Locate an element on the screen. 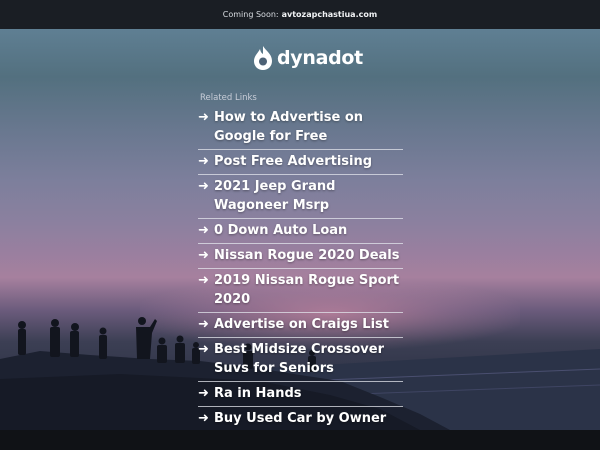 The image size is (600, 450). list-item: ➜ Post Free Advertising is located at coordinates (300, 162).